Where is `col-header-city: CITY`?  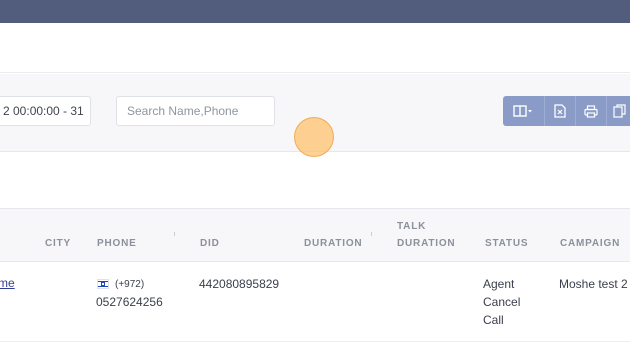 col-header-city: CITY is located at coordinates (58, 244).